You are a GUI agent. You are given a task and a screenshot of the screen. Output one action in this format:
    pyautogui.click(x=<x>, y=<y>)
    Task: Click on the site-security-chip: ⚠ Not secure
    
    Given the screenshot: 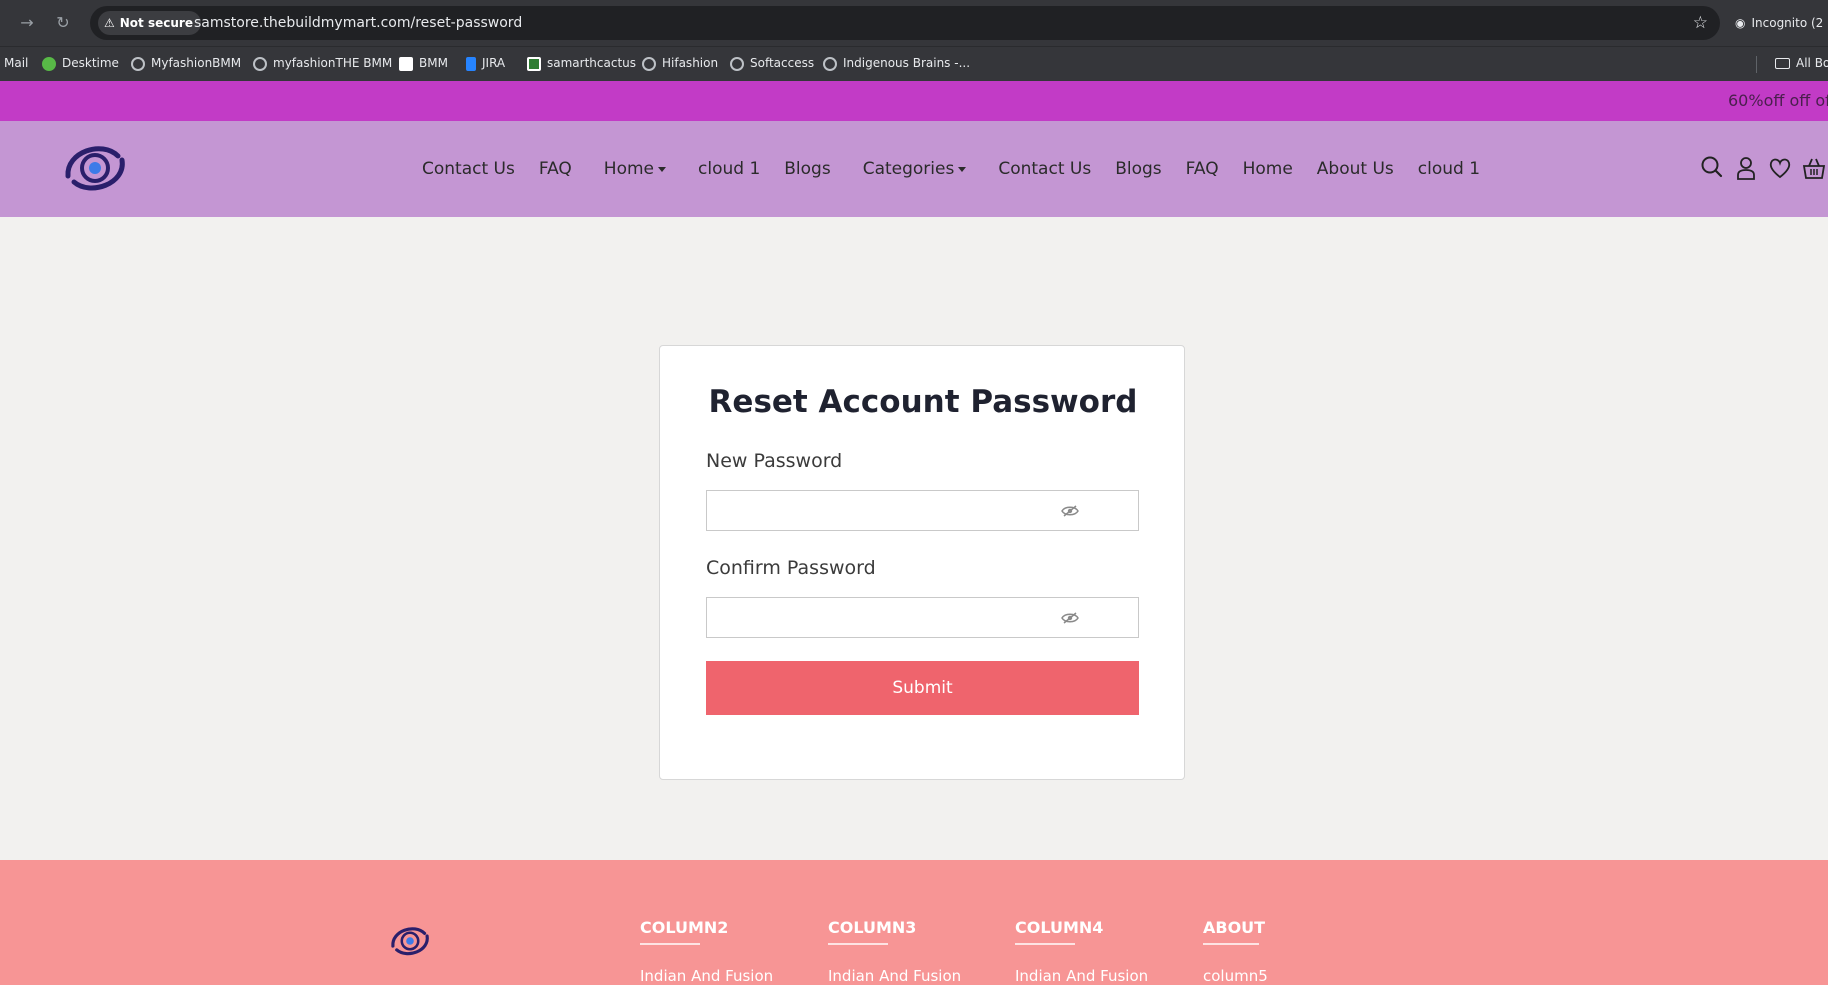 What is the action you would take?
    pyautogui.click(x=149, y=23)
    